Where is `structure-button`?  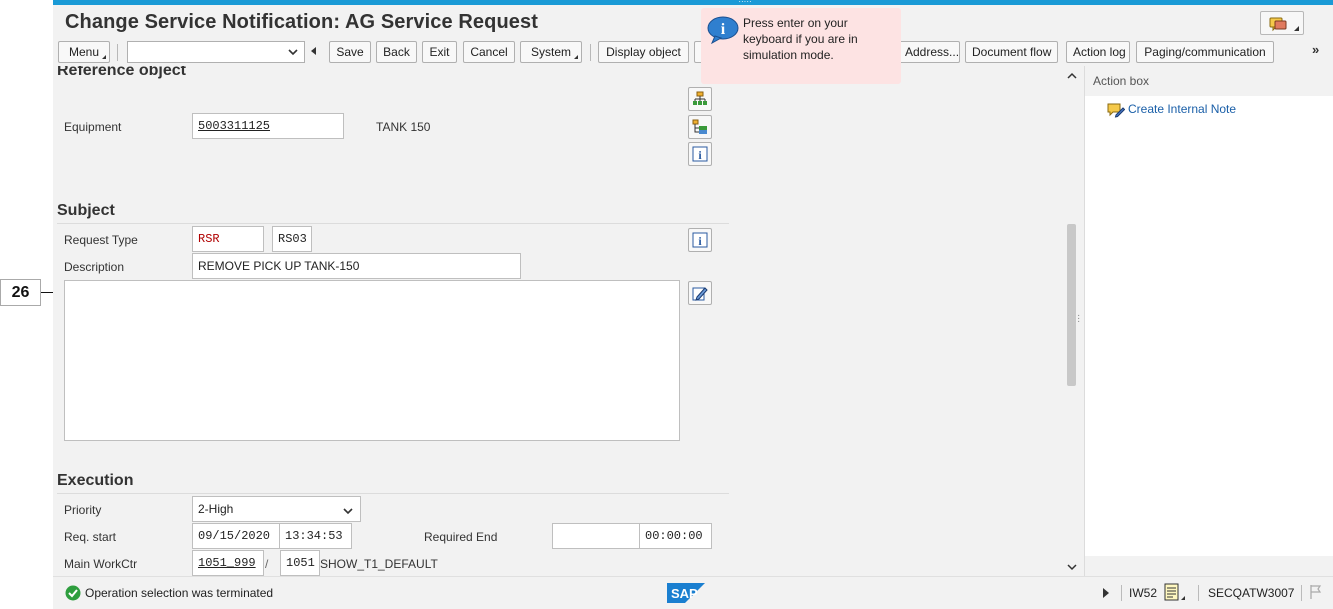 structure-button is located at coordinates (700, 99).